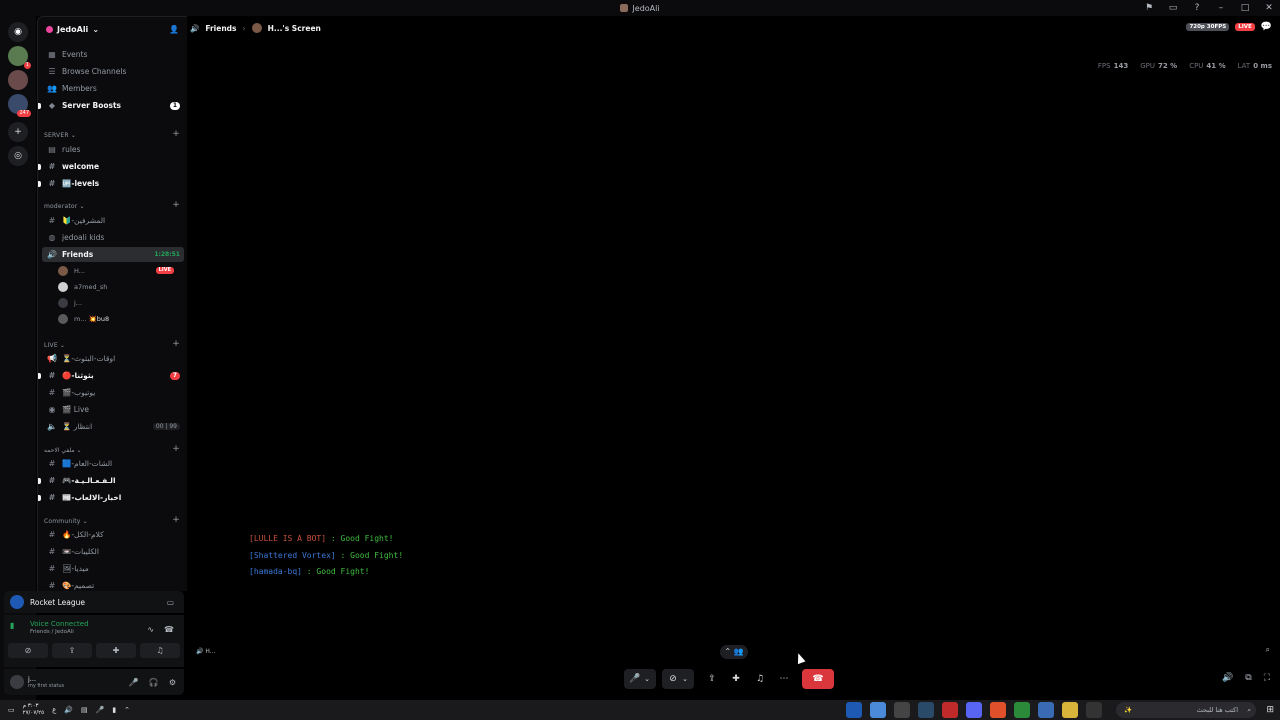 The height and width of the screenshot is (720, 1280). I want to click on discord-icon, so click(974, 710).